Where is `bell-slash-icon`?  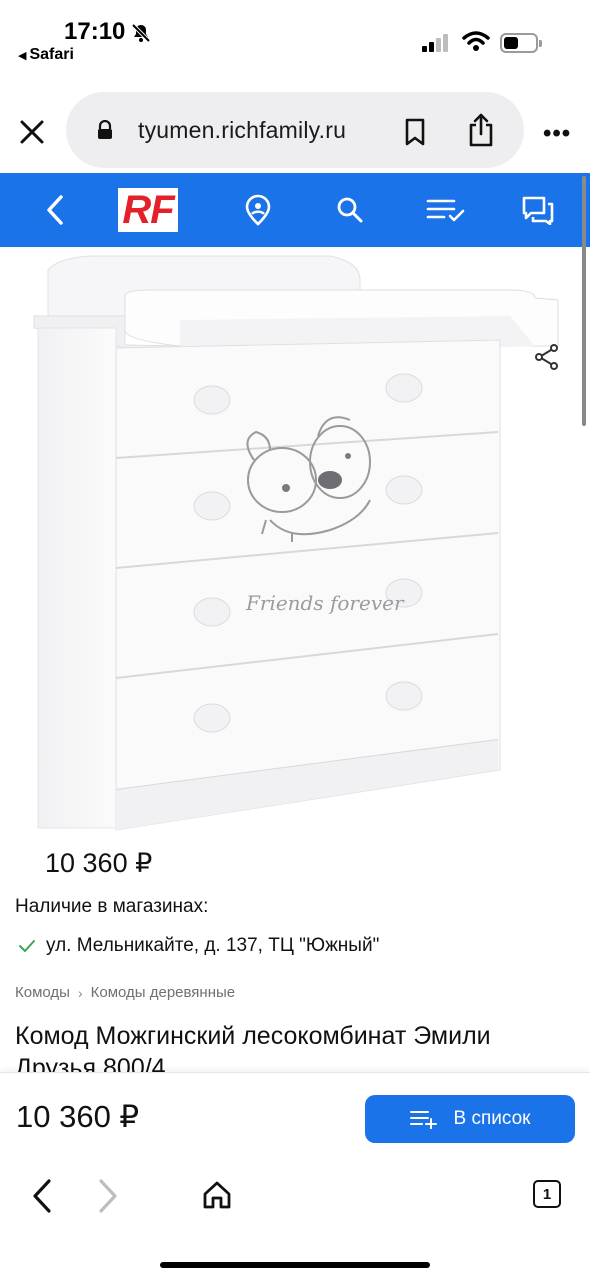 bell-slash-icon is located at coordinates (141, 33).